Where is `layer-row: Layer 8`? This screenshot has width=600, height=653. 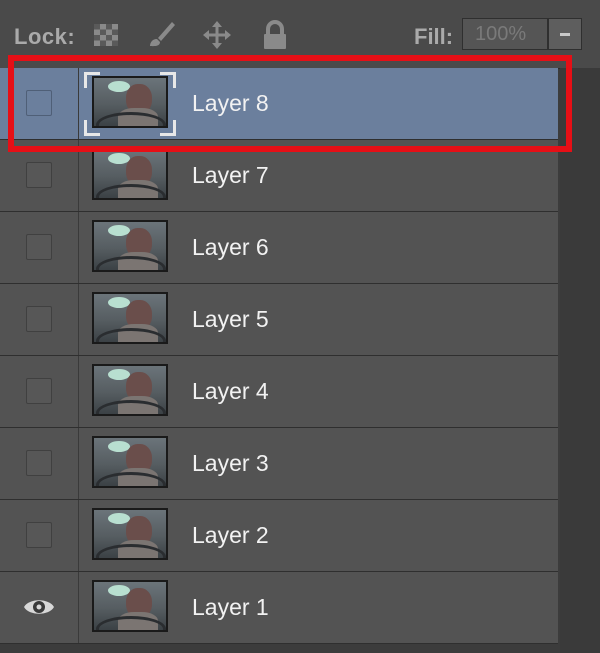 layer-row: Layer 8 is located at coordinates (279, 104).